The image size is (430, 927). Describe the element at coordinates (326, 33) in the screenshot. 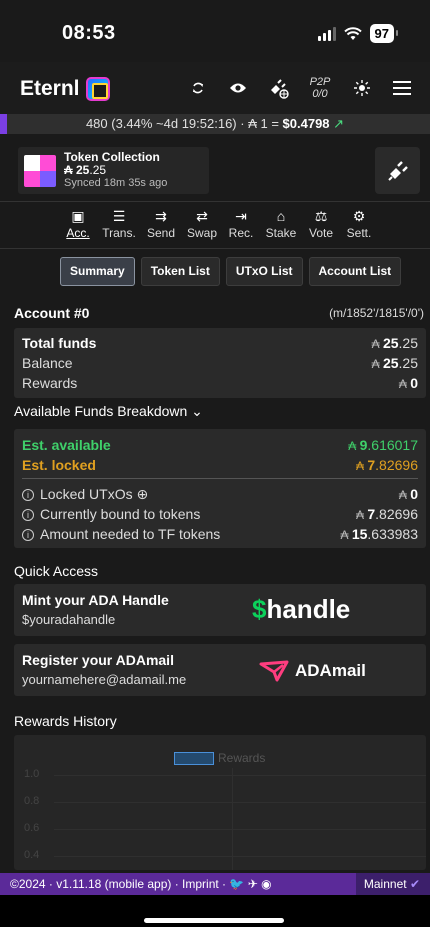

I see `signal-icon` at that location.